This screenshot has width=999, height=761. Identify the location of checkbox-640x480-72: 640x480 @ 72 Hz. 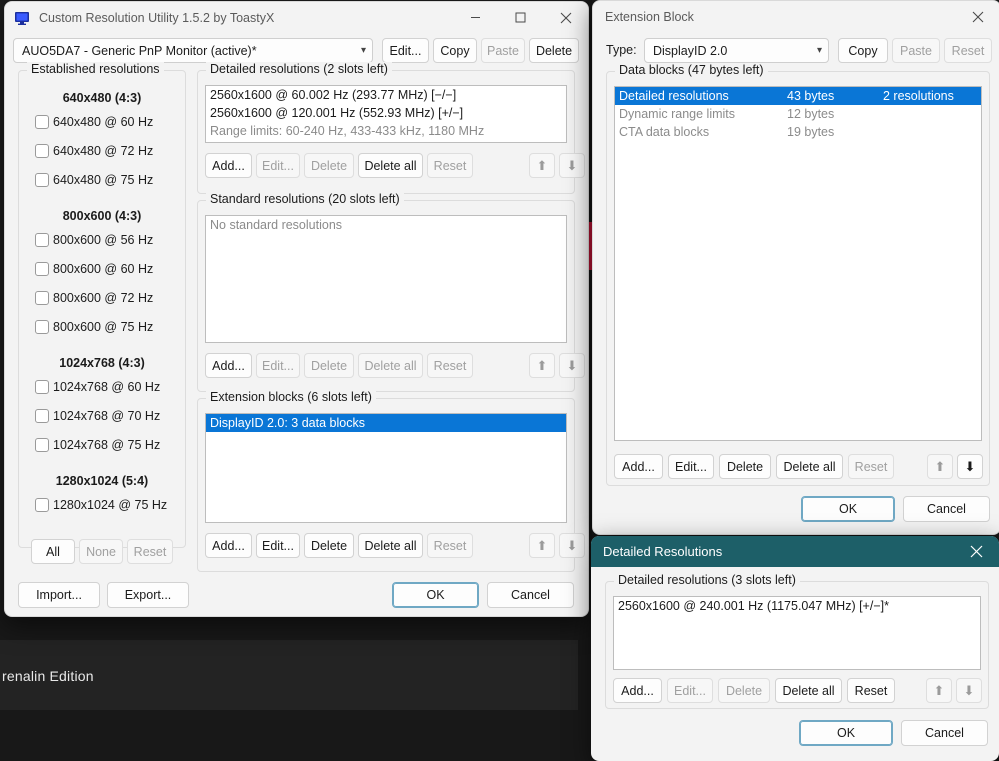
(110, 151).